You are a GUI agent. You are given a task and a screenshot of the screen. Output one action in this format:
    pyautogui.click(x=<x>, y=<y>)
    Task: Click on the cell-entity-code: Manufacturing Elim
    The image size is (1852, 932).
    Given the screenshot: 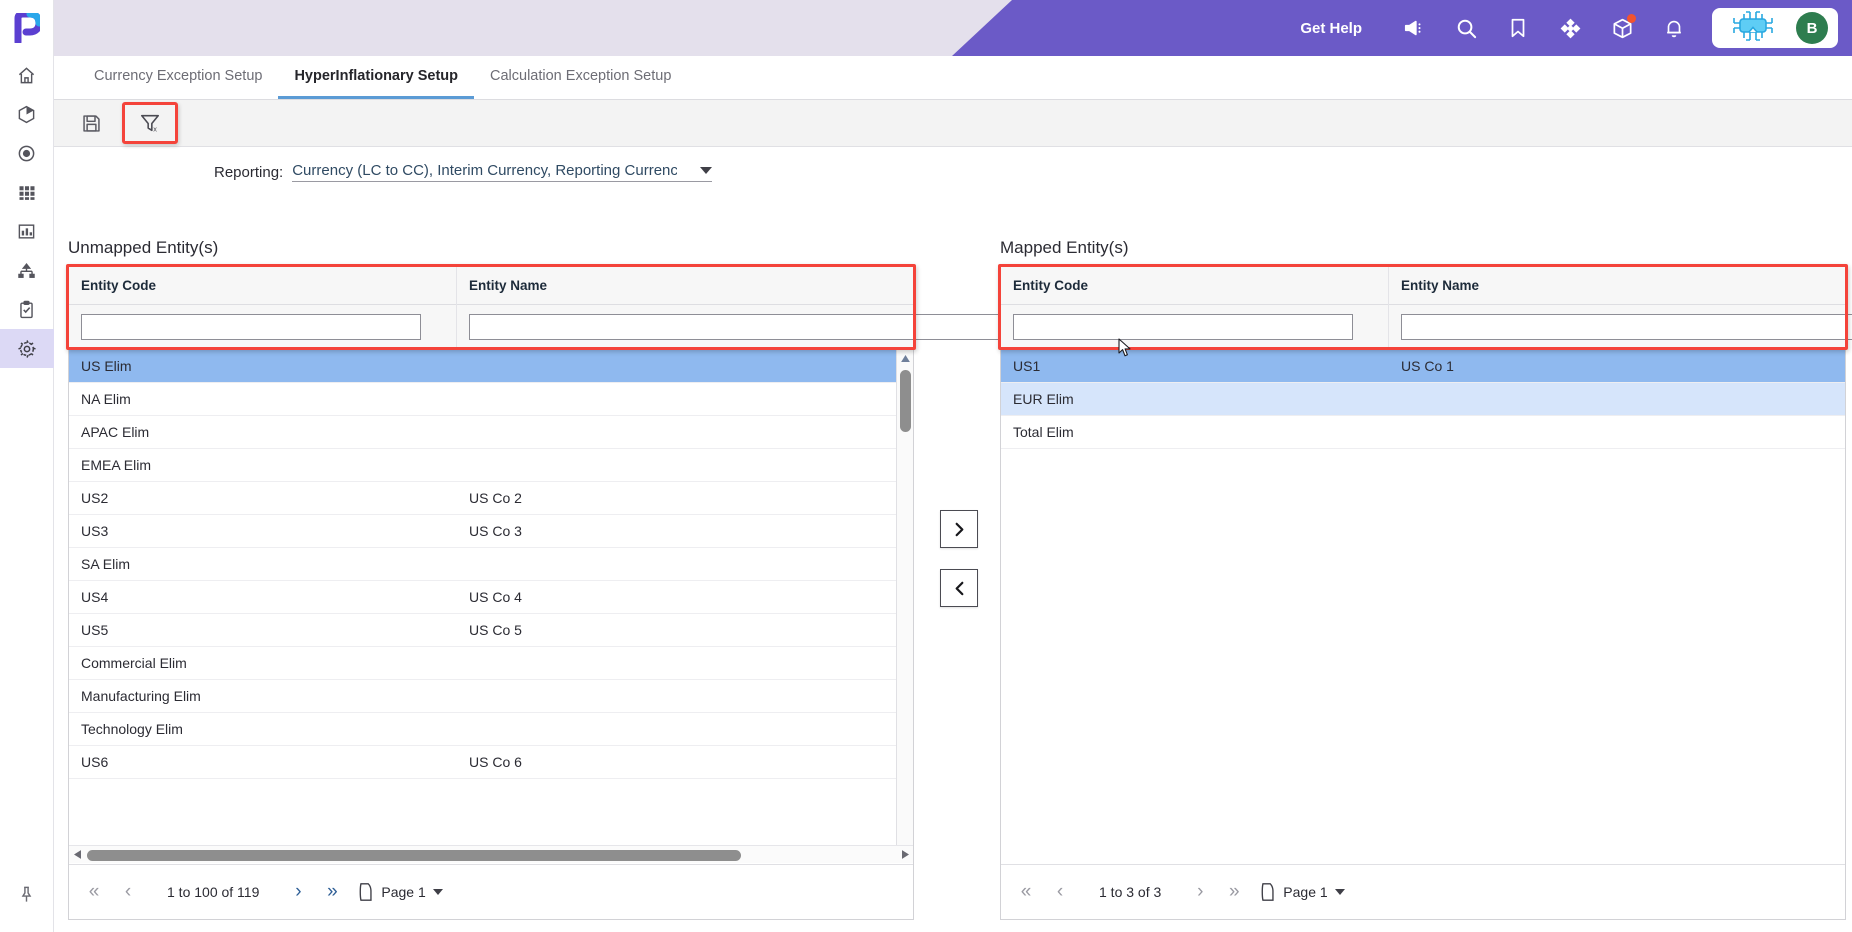 What is the action you would take?
    pyautogui.click(x=141, y=696)
    